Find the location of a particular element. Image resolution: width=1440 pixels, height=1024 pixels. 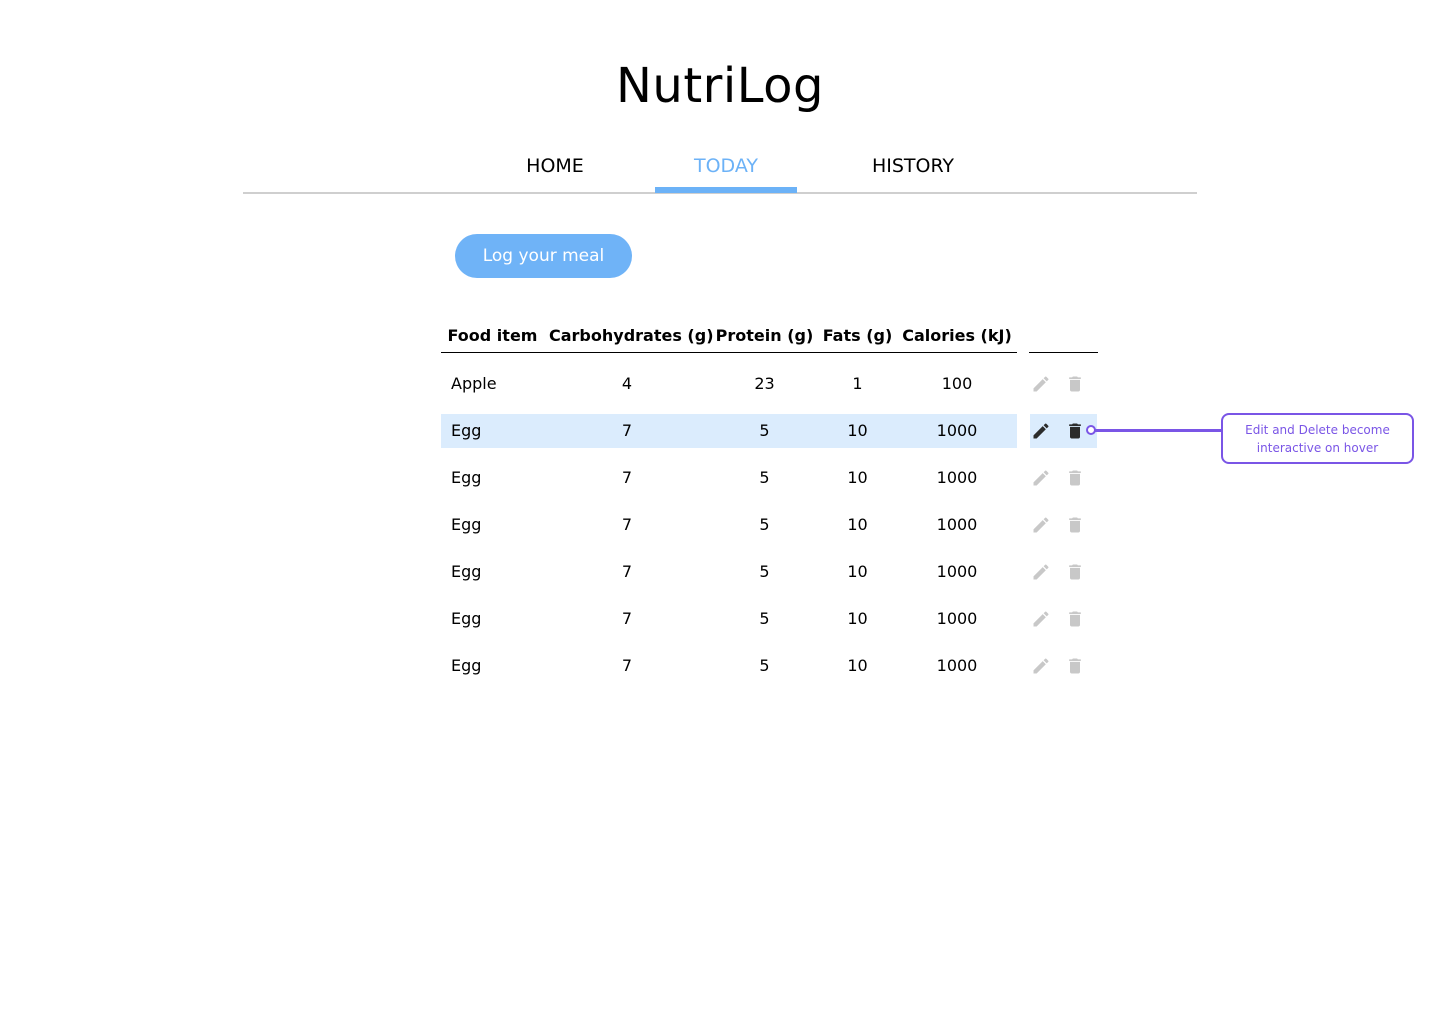

column-header-carbohydrates: Carbohydrates (g) is located at coordinates (631, 335).